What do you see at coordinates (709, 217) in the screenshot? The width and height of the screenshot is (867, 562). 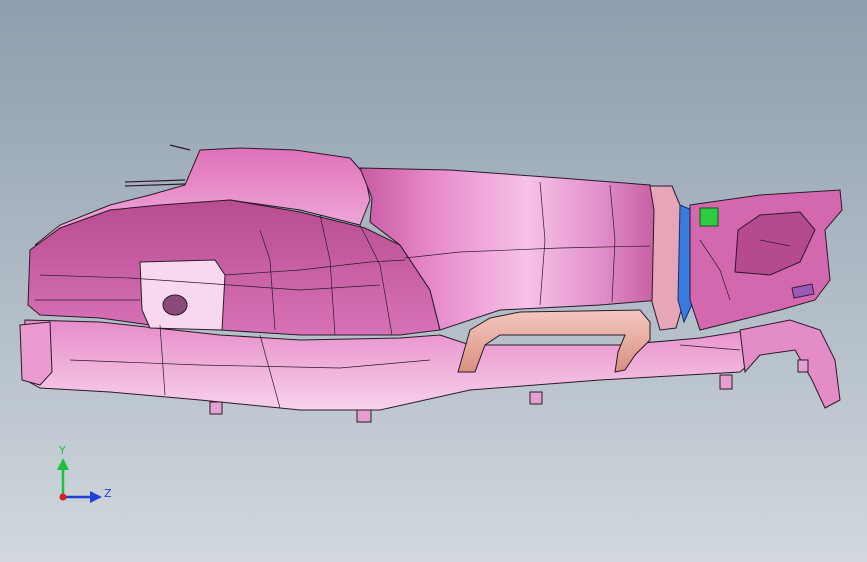 I see `green-bracket` at bounding box center [709, 217].